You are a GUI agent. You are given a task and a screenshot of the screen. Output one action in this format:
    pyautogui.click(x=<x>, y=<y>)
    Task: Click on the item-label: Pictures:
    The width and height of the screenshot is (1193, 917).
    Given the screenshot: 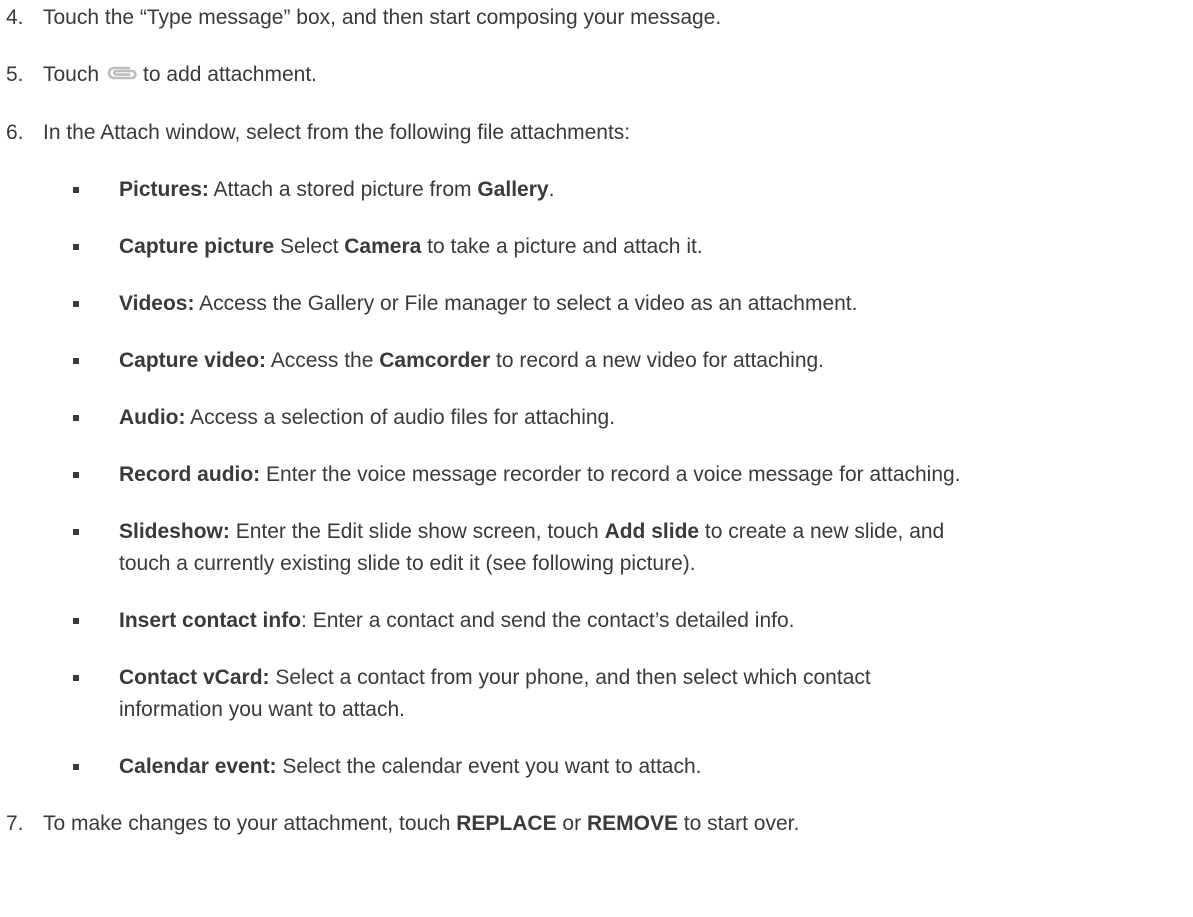 What is the action you would take?
    pyautogui.click(x=164, y=189)
    